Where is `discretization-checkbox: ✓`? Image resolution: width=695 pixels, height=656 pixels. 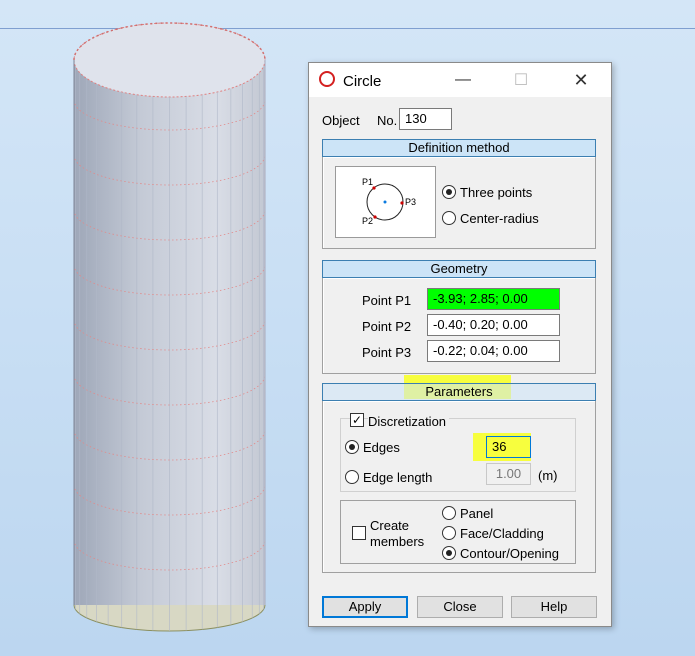
discretization-checkbox: ✓ is located at coordinates (357, 420).